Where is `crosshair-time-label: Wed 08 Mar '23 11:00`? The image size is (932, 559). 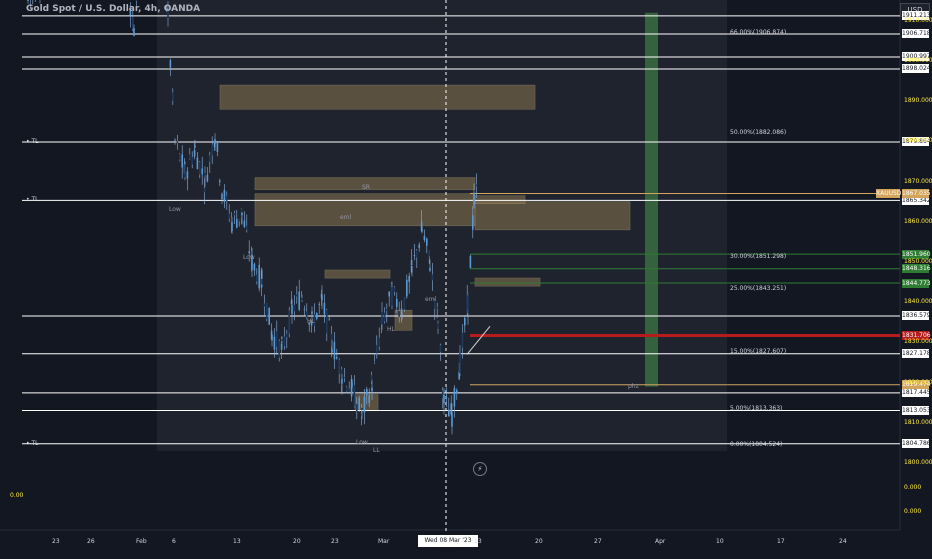 crosshair-time-label: Wed 08 Mar '23 11:00 is located at coordinates (448, 545).